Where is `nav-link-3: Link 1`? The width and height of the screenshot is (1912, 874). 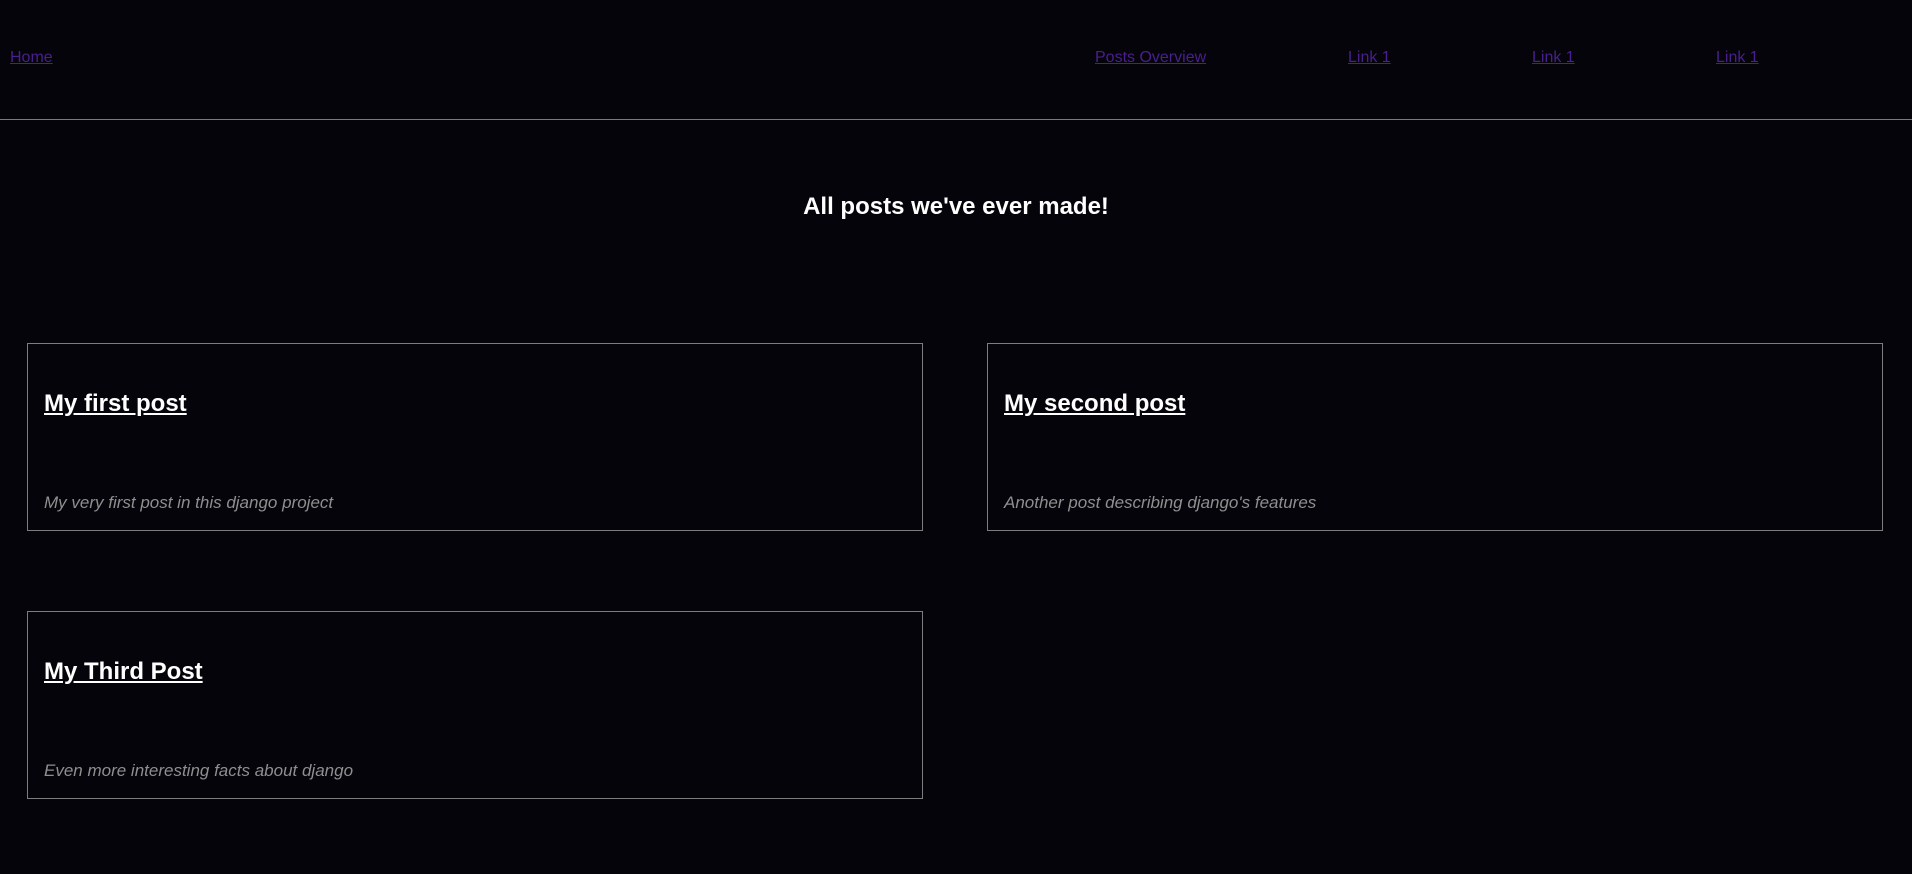 nav-link-3: Link 1 is located at coordinates (1737, 58).